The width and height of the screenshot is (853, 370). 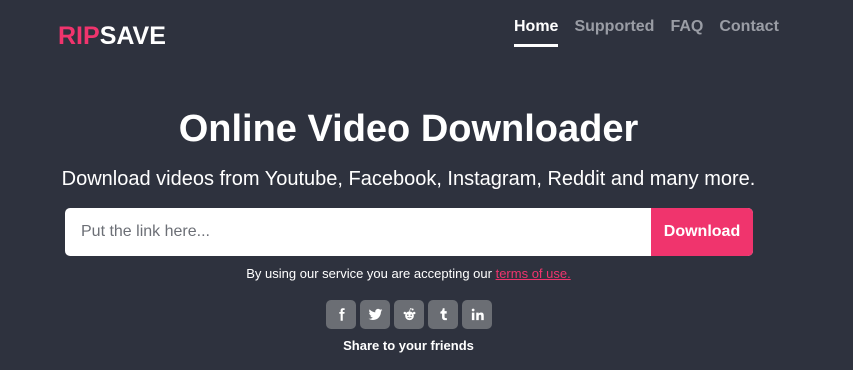 What do you see at coordinates (358, 232) in the screenshot?
I see `url-input` at bounding box center [358, 232].